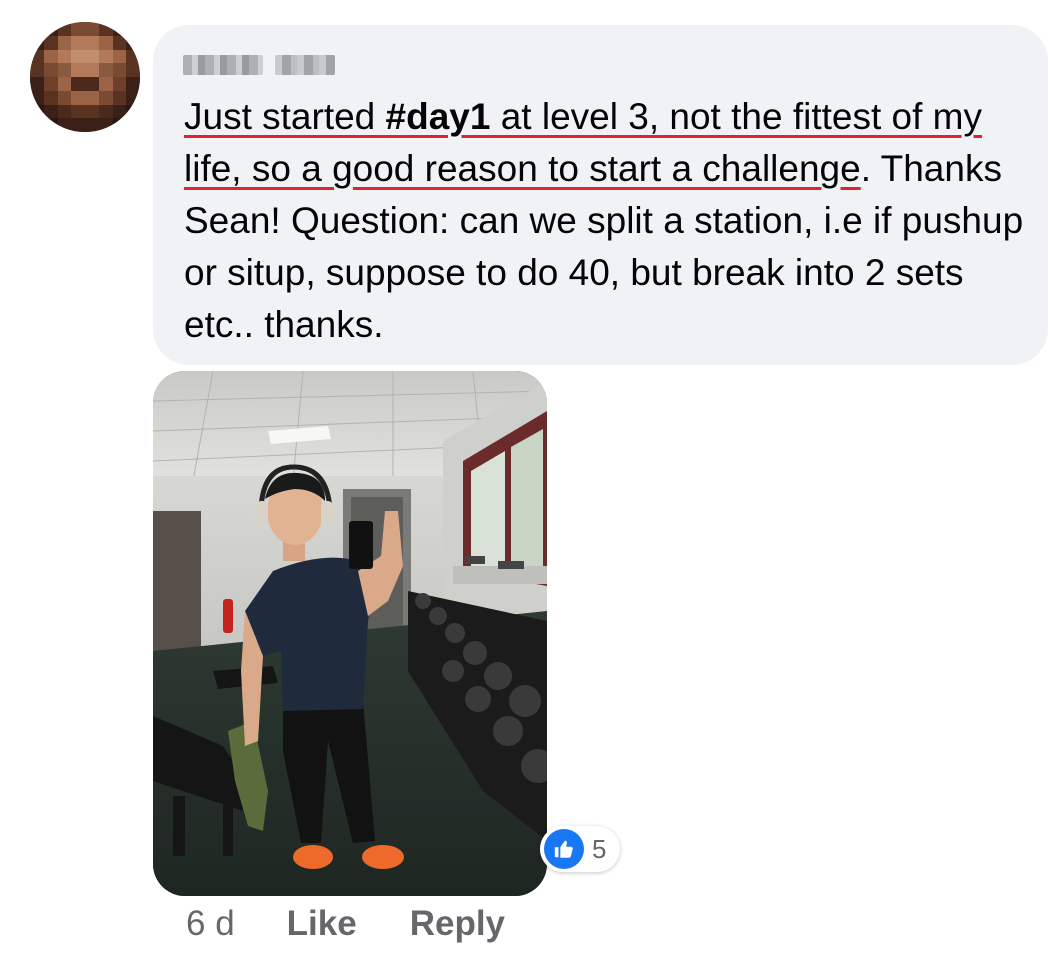 Image resolution: width=1064 pixels, height=959 pixels. Describe the element at coordinates (322, 924) in the screenshot. I see `like-button: Like` at that location.